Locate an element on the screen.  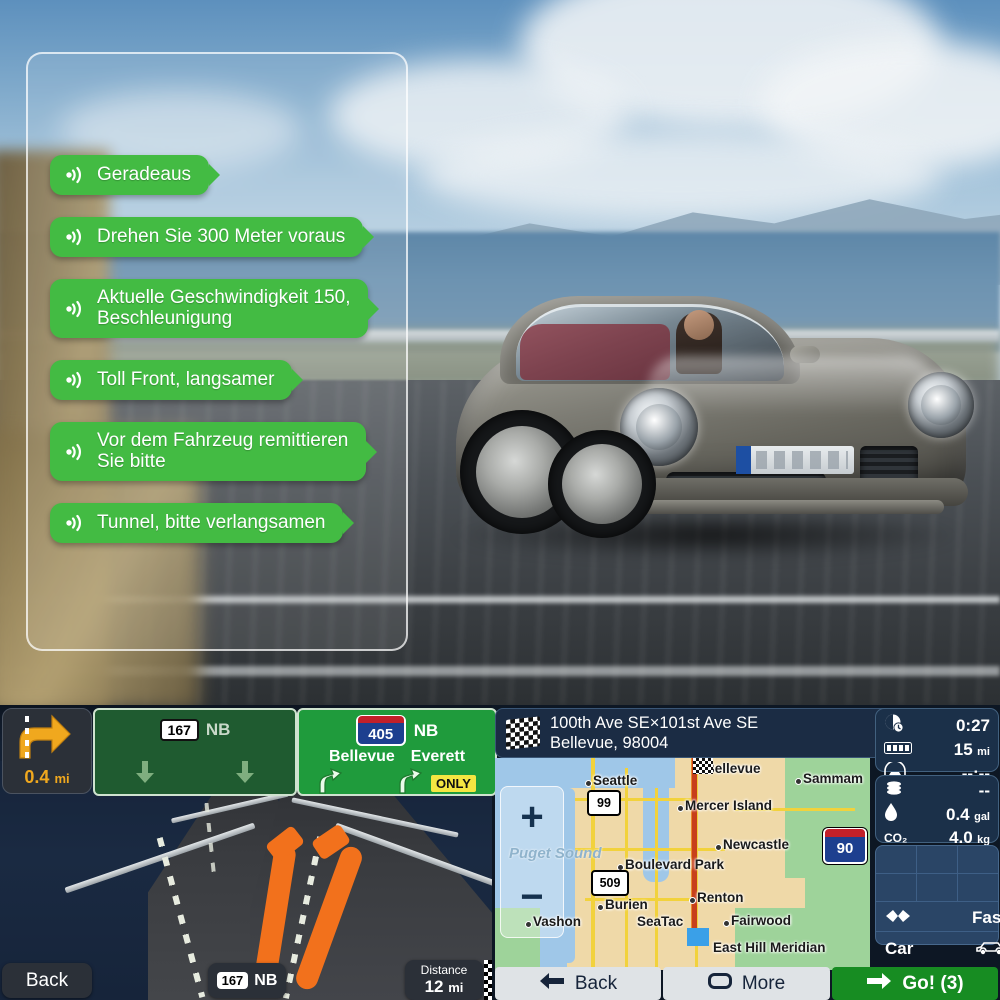
map-place-label: Mercer Island is located at coordinates (729, 805).